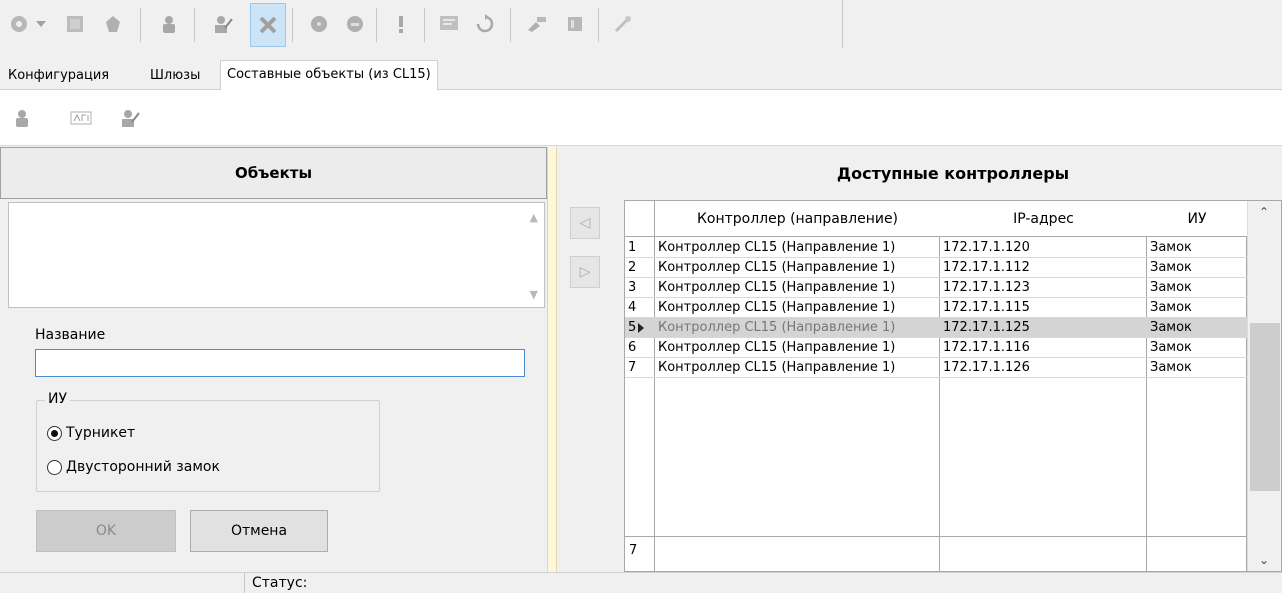 The height and width of the screenshot is (593, 1282). I want to click on cell-ip: 172.17.1.120, so click(1043, 248).